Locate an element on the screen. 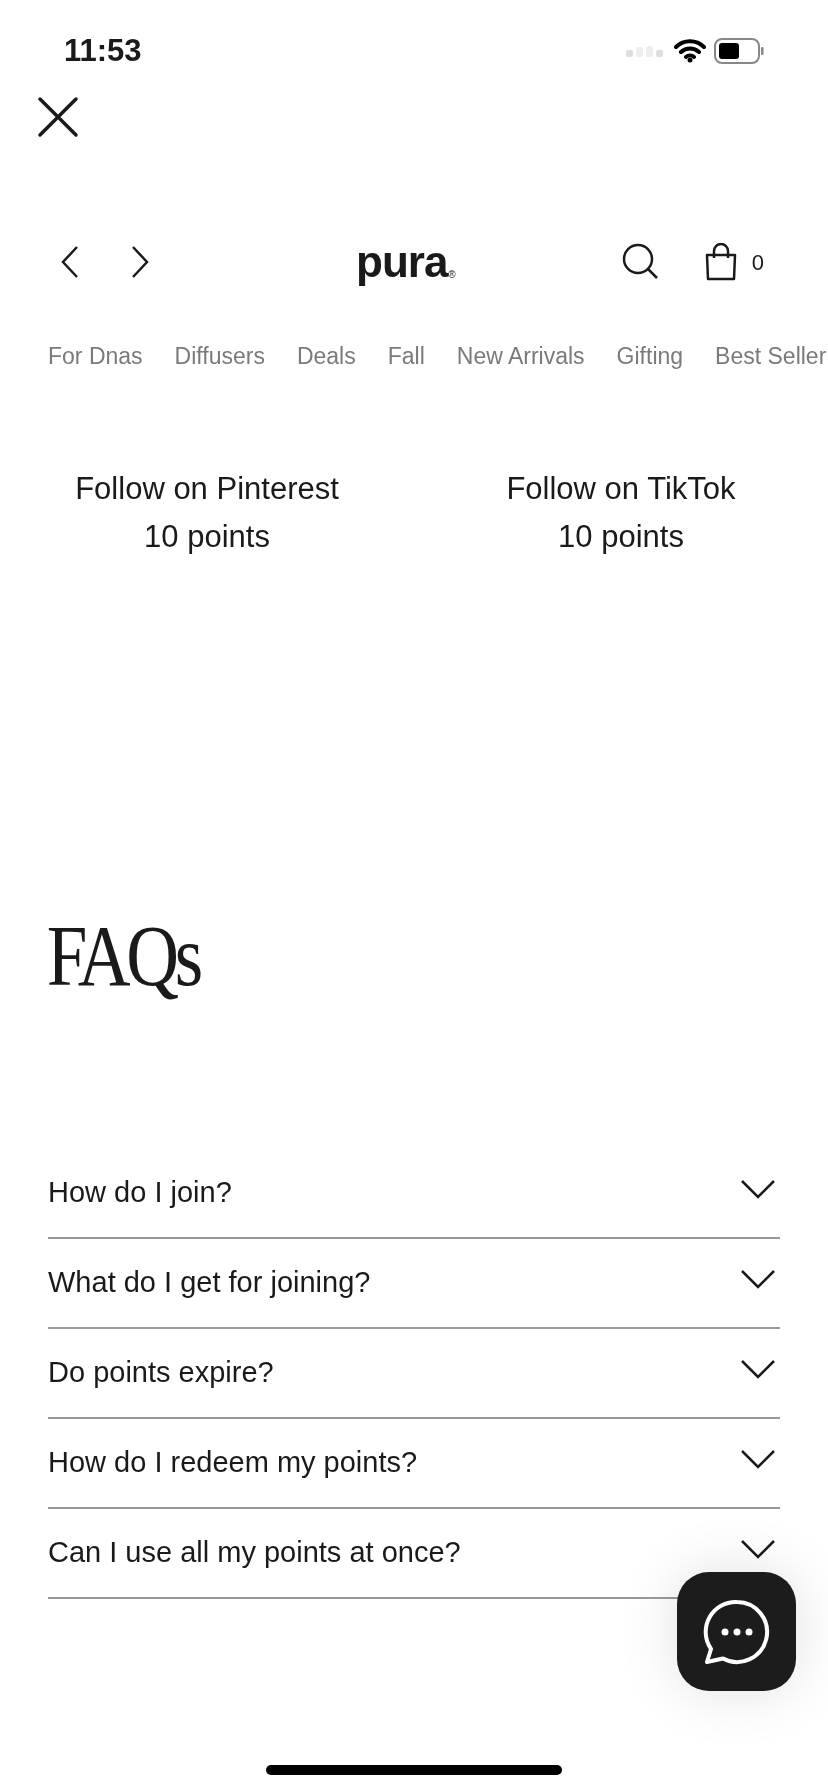 The width and height of the screenshot is (828, 1792). faq-question: What do I get for joining? is located at coordinates (209, 1283).